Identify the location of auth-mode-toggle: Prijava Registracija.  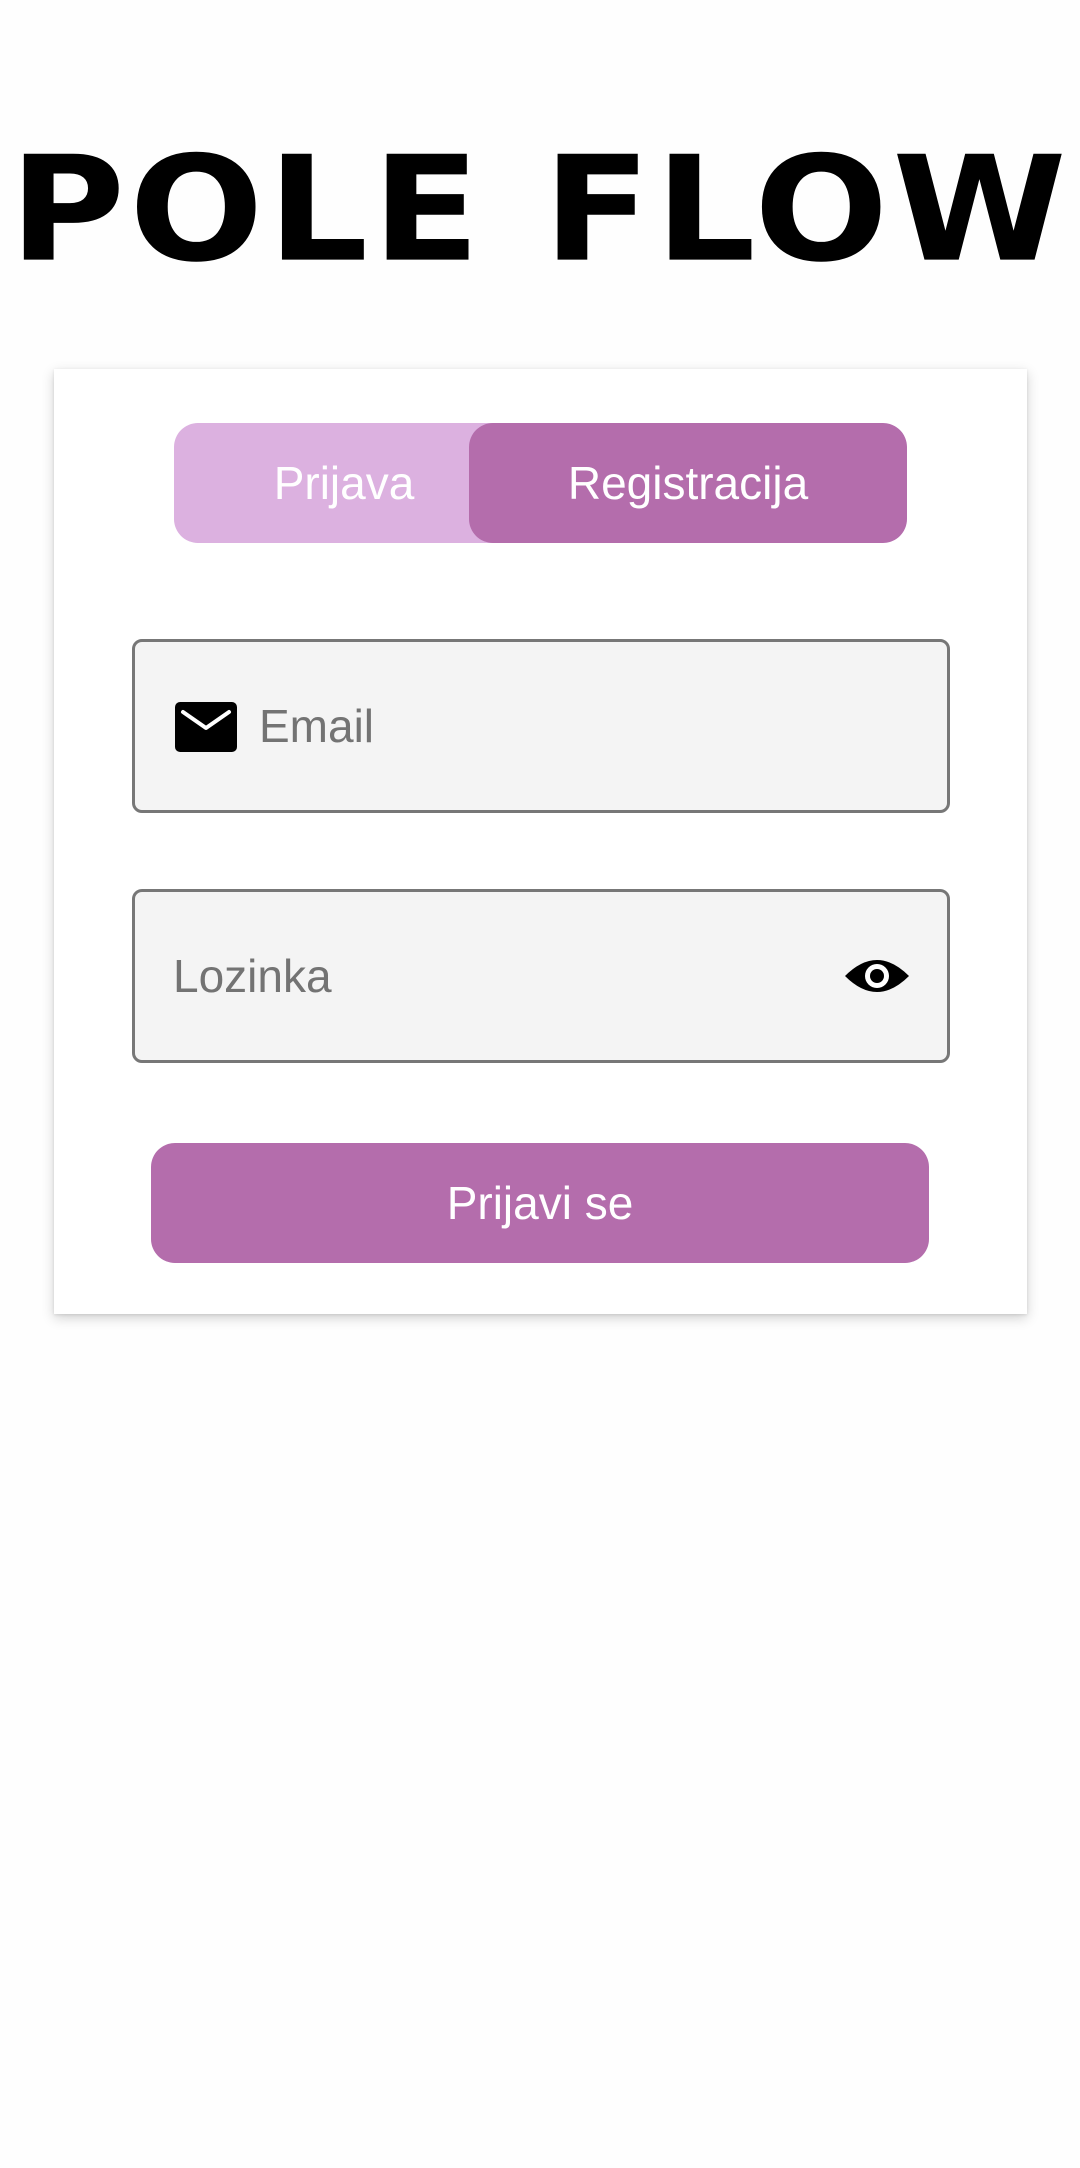
(540, 483).